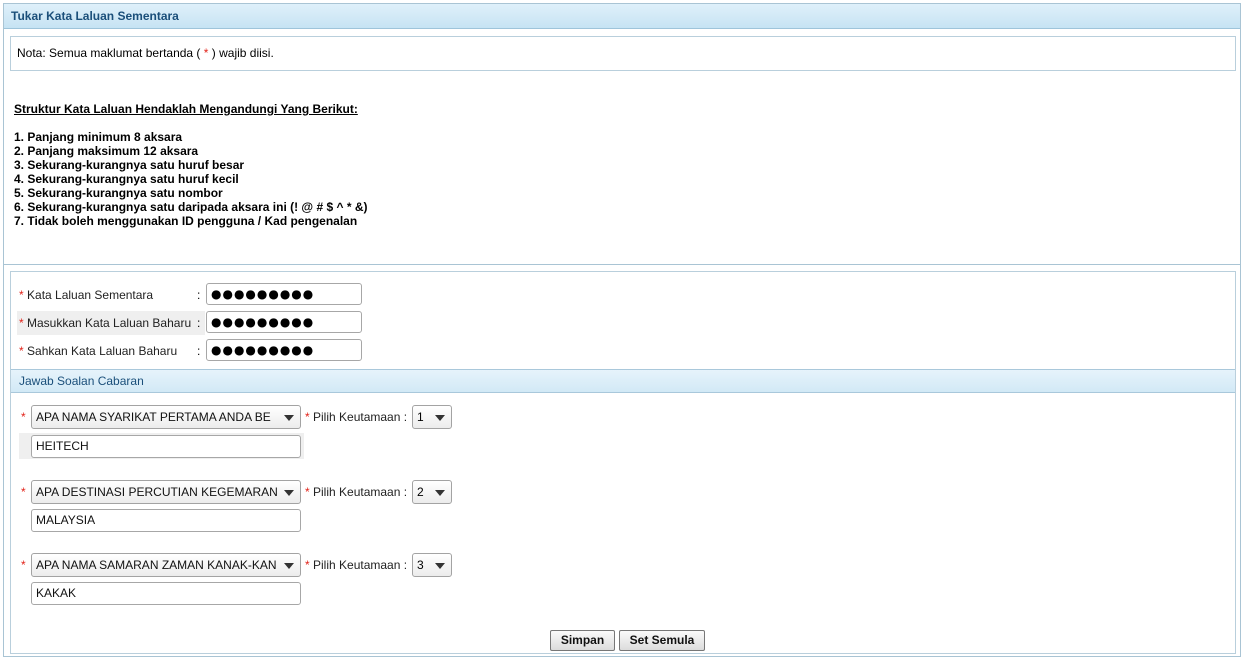  What do you see at coordinates (284, 350) in the screenshot?
I see `confirm-password-input: ●●●●●●●●●` at bounding box center [284, 350].